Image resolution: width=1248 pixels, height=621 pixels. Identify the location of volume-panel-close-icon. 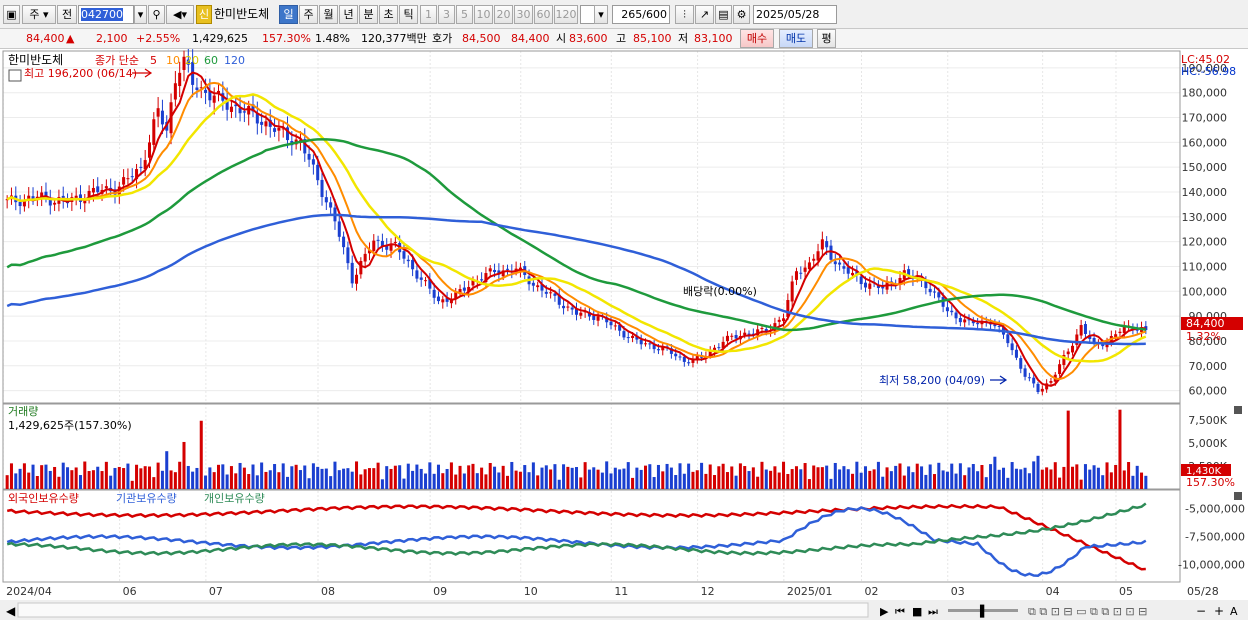
(1238, 410).